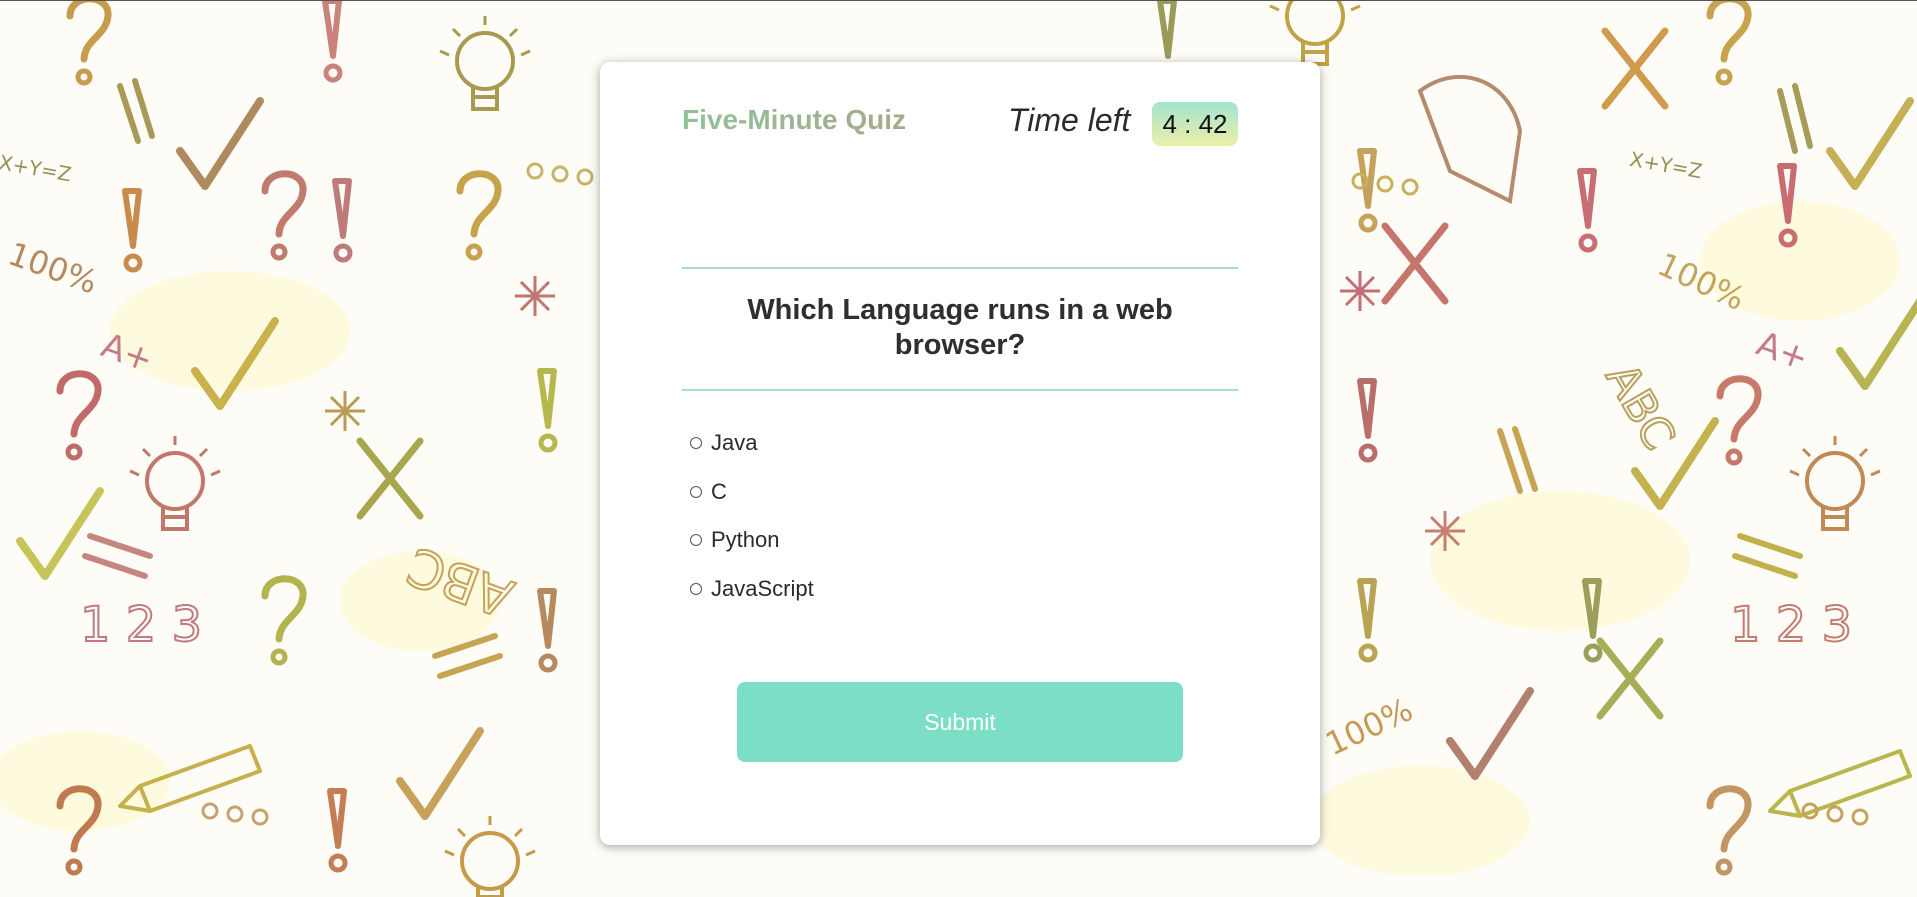  I want to click on option-c: C, so click(752, 492).